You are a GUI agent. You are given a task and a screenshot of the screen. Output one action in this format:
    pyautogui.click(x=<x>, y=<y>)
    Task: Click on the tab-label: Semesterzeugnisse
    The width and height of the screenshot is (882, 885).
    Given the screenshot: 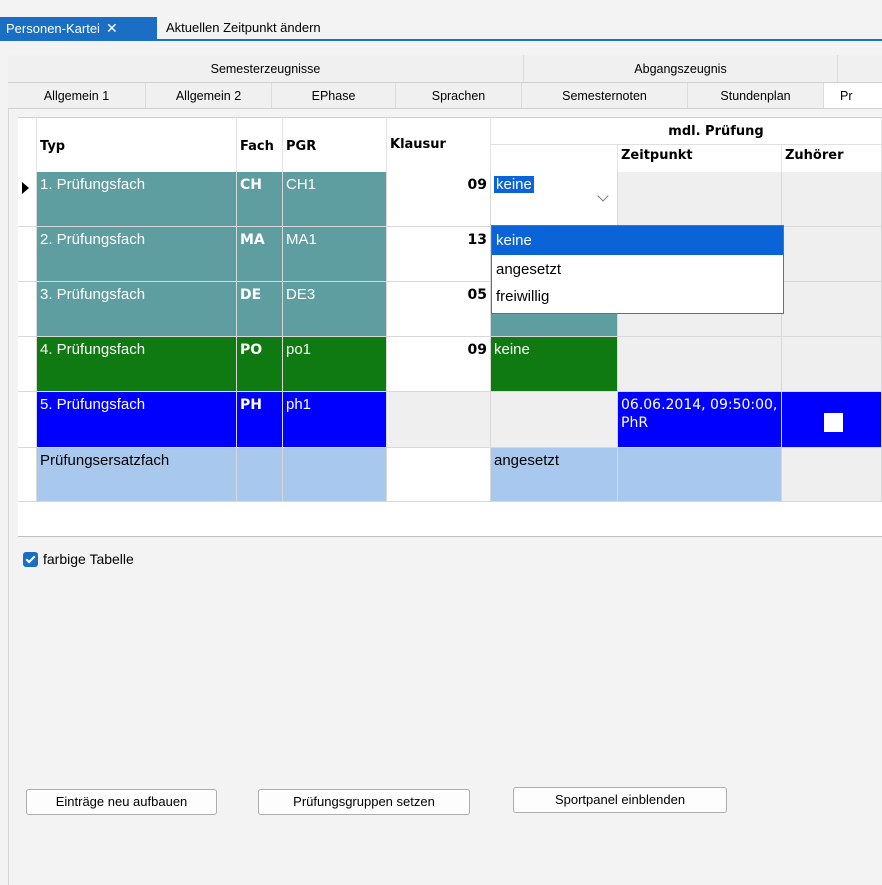 What is the action you would take?
    pyautogui.click(x=265, y=69)
    